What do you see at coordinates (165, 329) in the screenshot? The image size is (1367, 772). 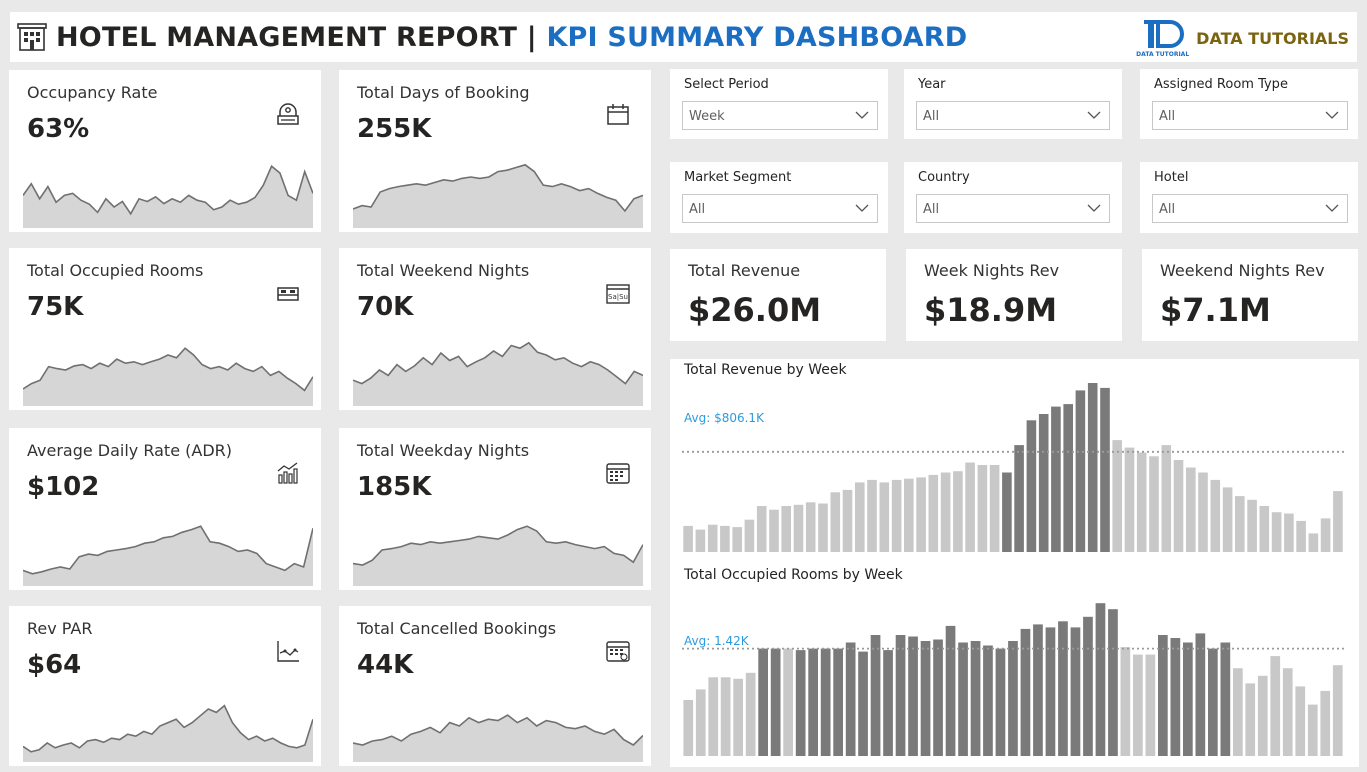 I see `kpi-card-total-occupied-rooms: Total Occupied Rooms 75K` at bounding box center [165, 329].